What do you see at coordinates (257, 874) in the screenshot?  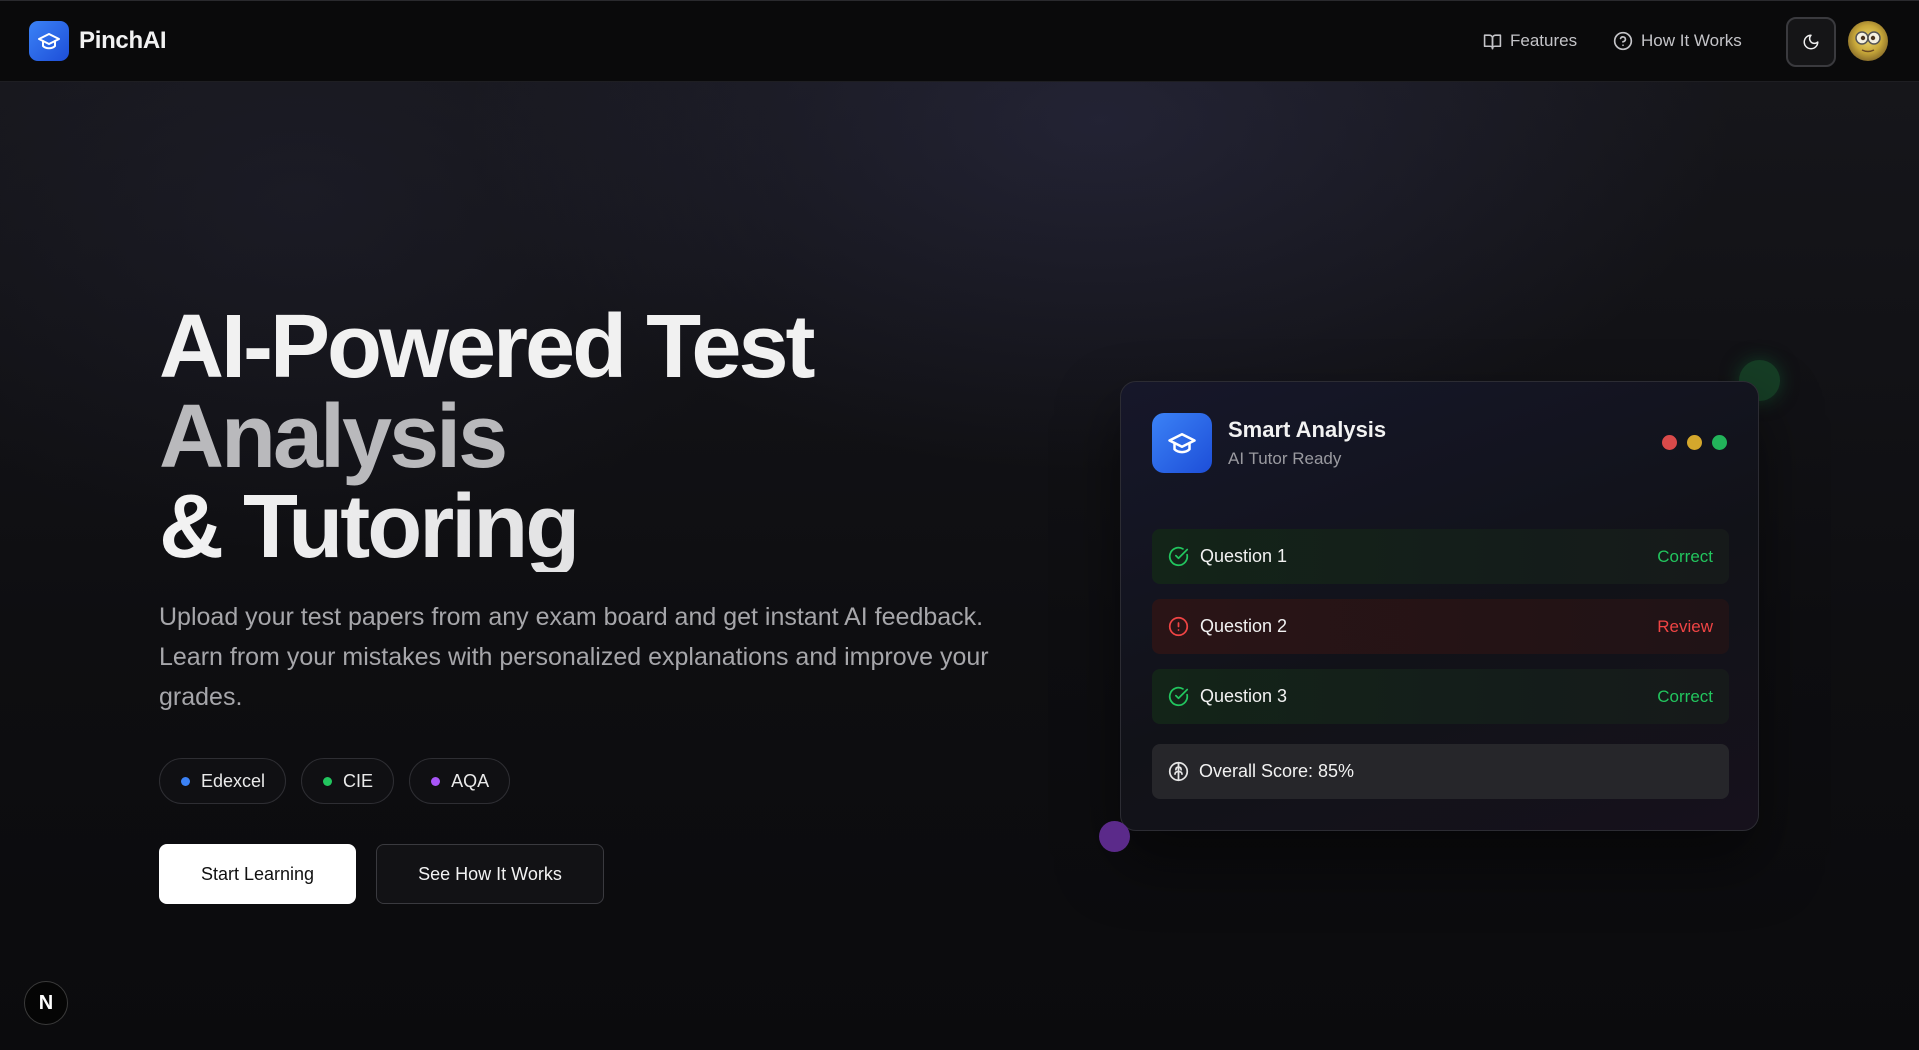 I see `start-learning-button: Start Learning` at bounding box center [257, 874].